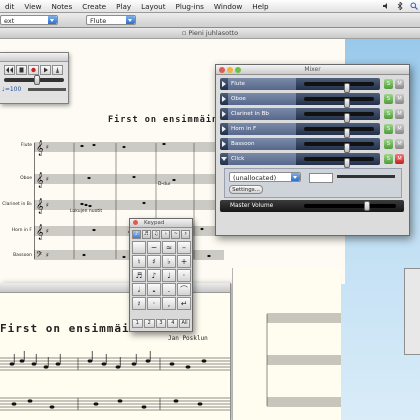  Describe the element at coordinates (169, 261) in the screenshot. I see `flat-key: ♭` at that location.